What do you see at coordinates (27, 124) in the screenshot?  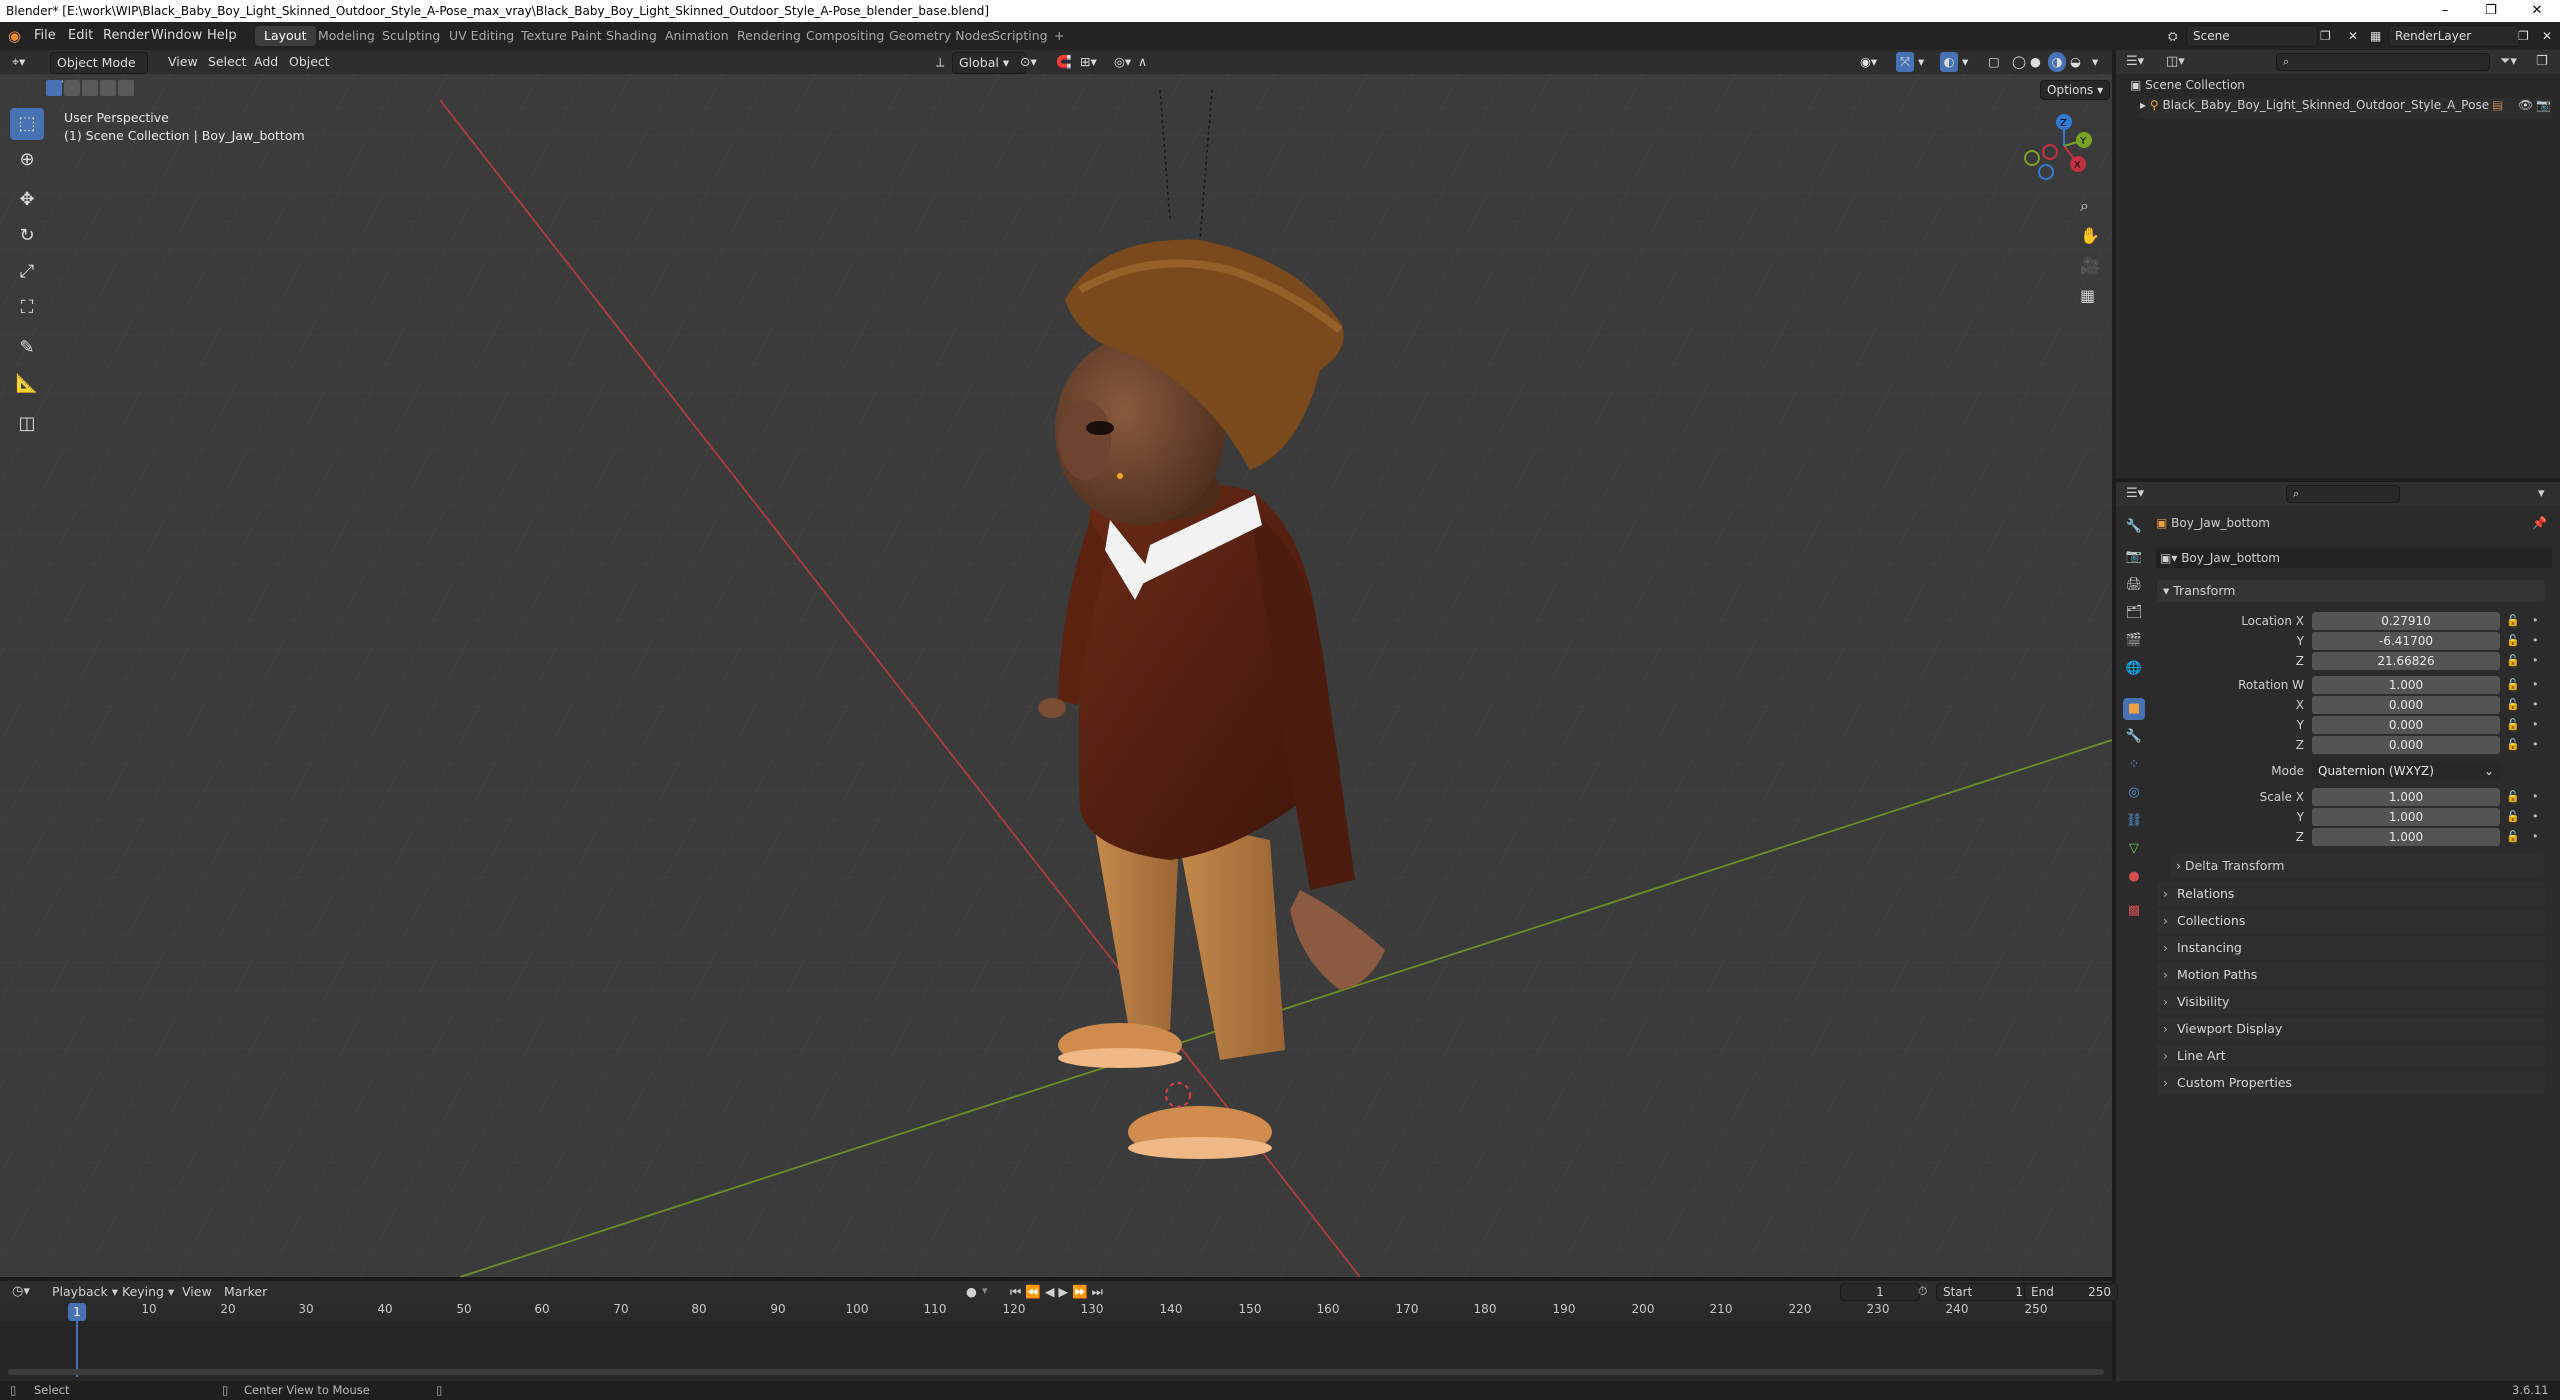 I see `select-box-tool-icon: ⬚` at bounding box center [27, 124].